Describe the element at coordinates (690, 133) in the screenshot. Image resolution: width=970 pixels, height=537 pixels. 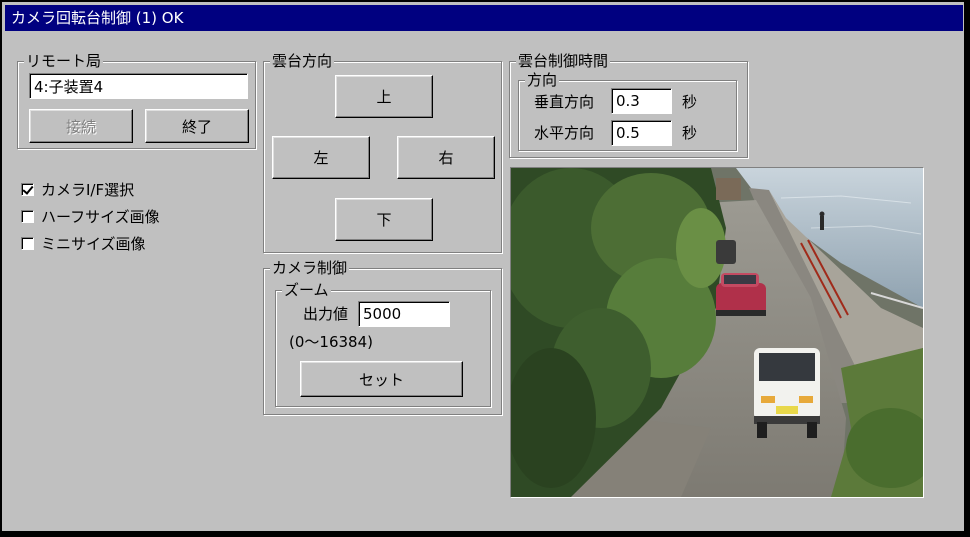
I see `horizontal-unit: 秒` at that location.